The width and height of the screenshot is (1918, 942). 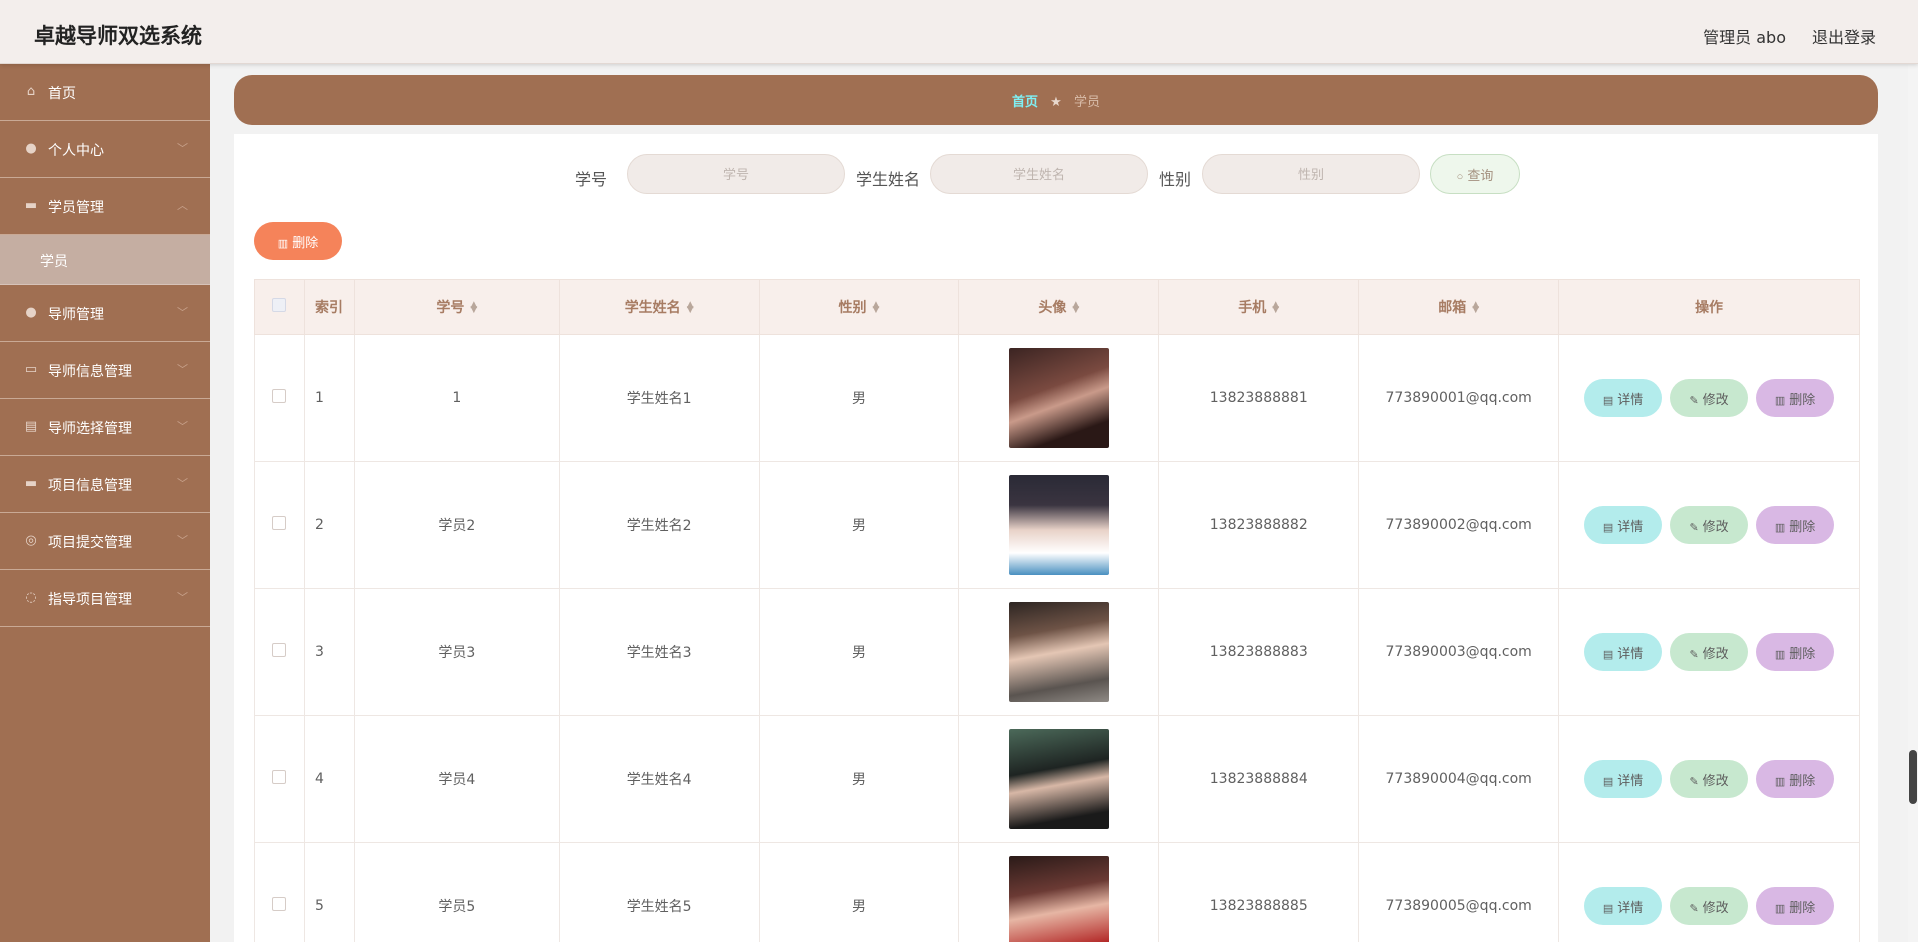 I want to click on sidebar-item-home: ⌂ 首页, so click(x=105, y=92).